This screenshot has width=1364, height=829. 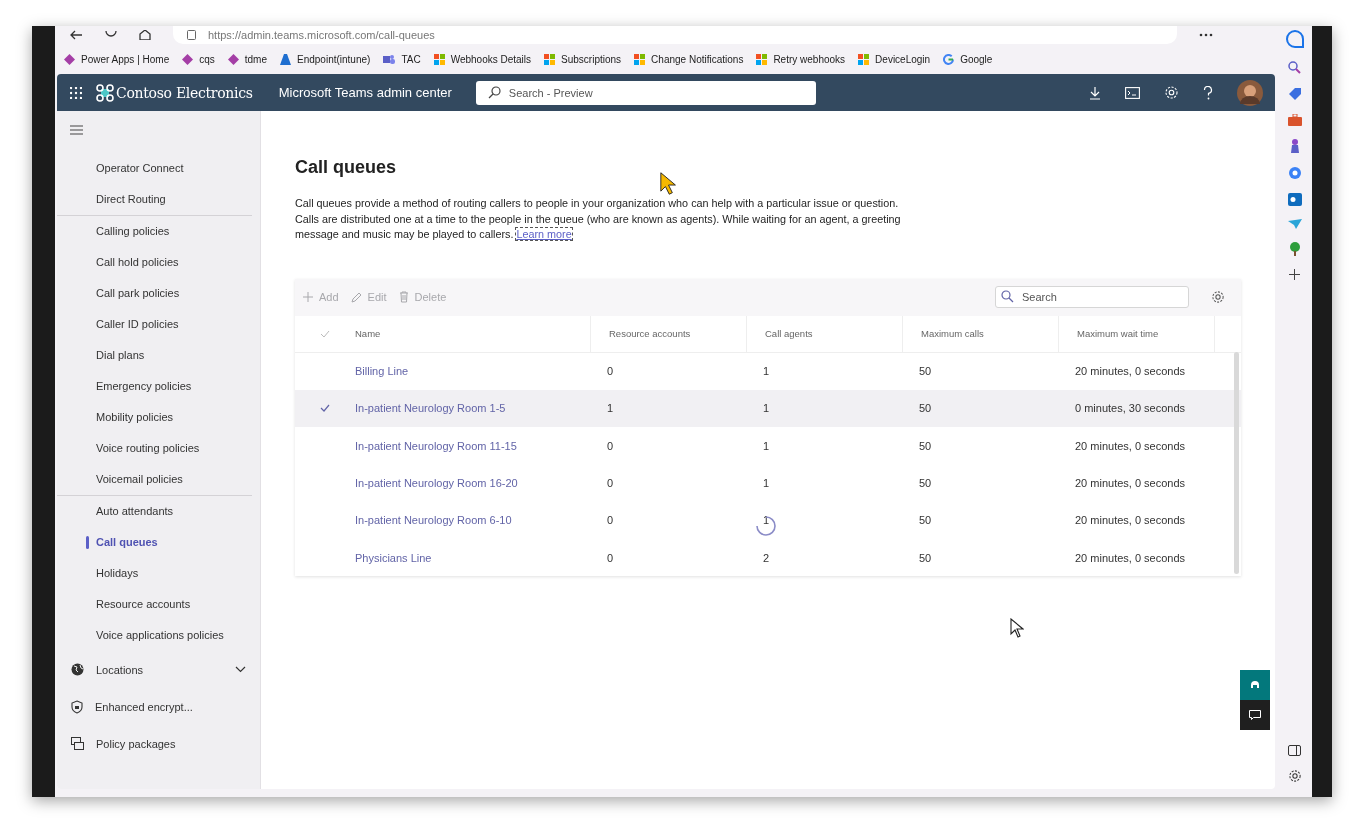 What do you see at coordinates (76, 35) in the screenshot?
I see `back-icon` at bounding box center [76, 35].